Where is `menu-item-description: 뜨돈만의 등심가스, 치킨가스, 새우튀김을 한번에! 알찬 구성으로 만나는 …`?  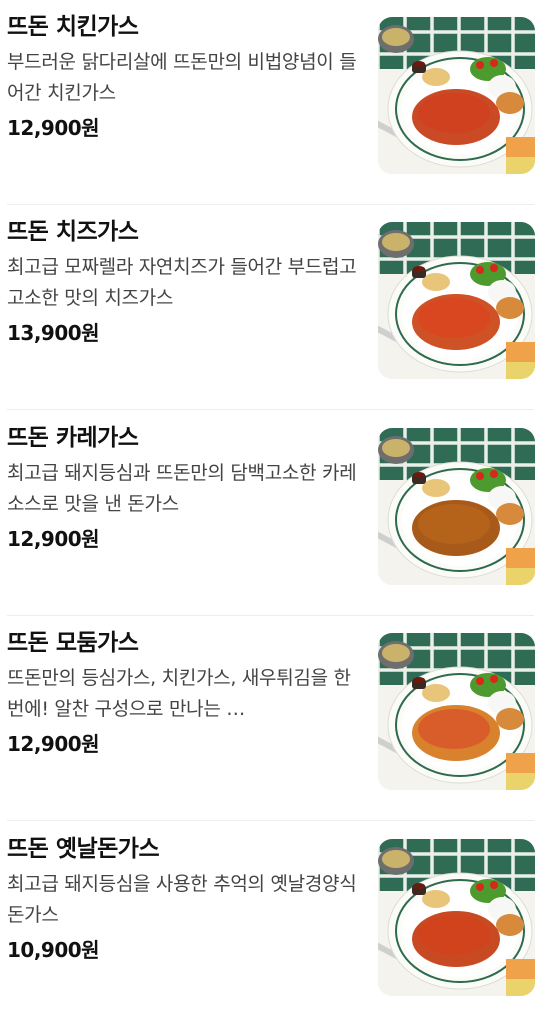 menu-item-description: 뜨돈만의 등심가스, 치킨가스, 새우튀김을 한번에! 알찬 구성으로 만나는 … is located at coordinates (179, 693).